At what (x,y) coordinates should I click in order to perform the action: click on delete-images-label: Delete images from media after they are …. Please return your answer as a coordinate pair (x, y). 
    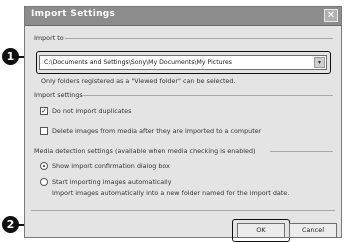
    Looking at the image, I should click on (156, 131).